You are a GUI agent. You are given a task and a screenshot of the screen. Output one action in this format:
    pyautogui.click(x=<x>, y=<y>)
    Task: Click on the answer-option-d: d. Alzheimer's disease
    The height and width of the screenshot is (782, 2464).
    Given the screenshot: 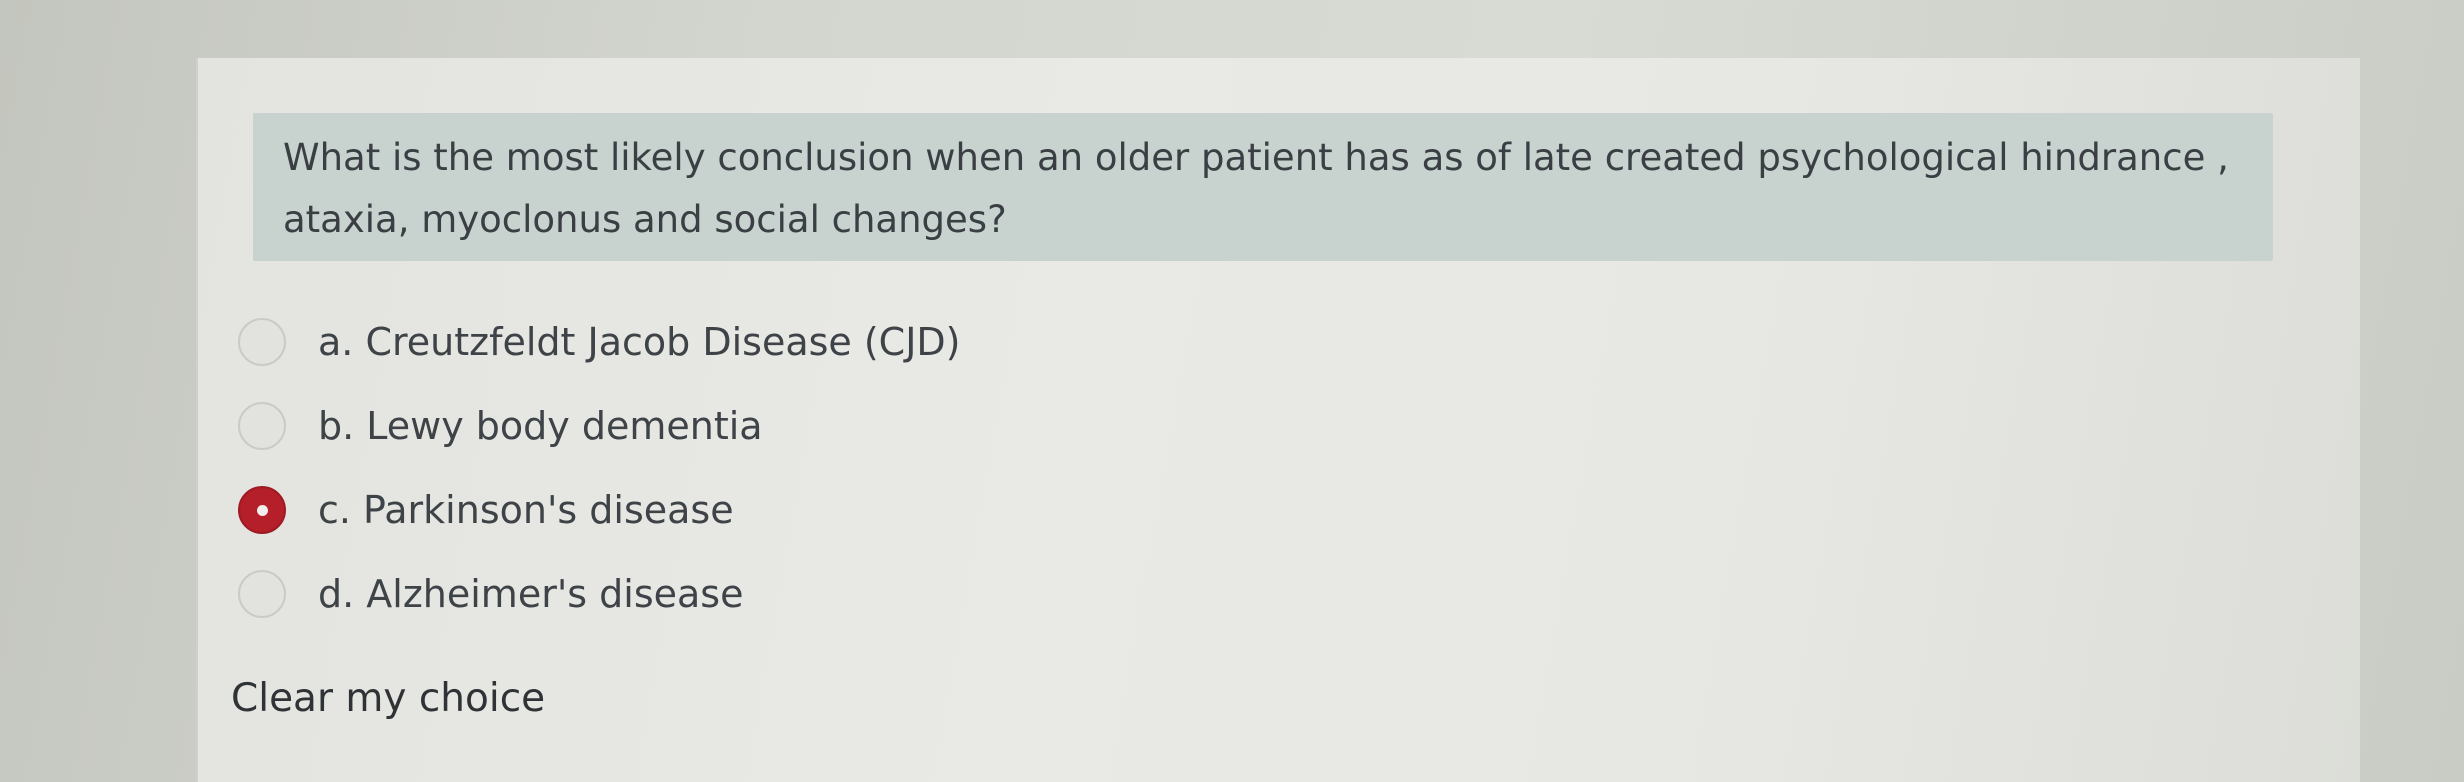 What is the action you would take?
    pyautogui.click(x=838, y=594)
    